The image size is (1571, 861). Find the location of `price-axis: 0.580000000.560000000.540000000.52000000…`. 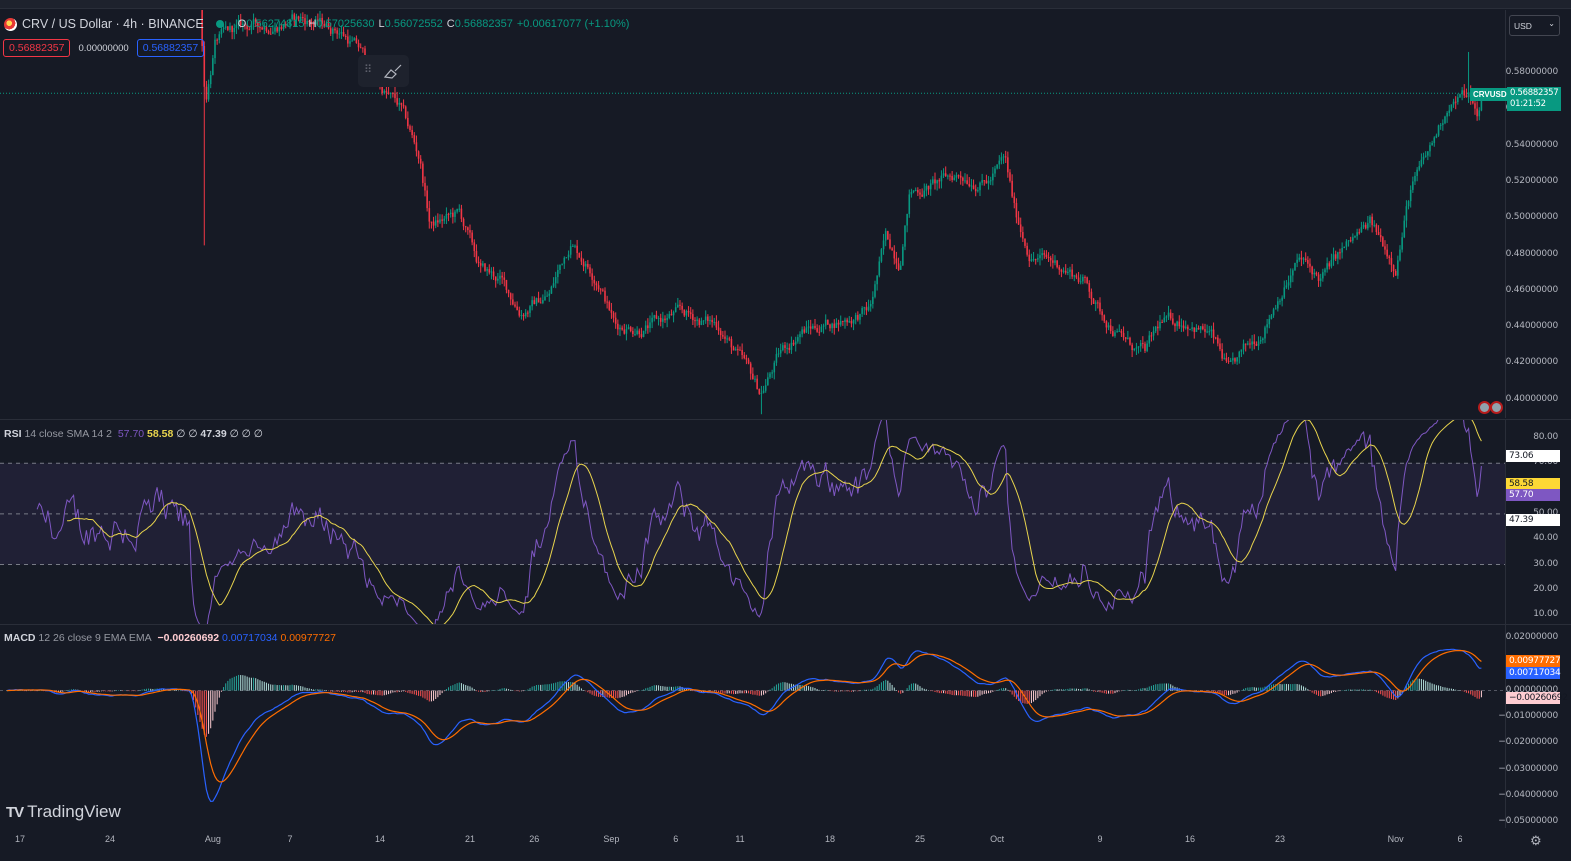

price-axis: 0.580000000.560000000.540000000.52000000… is located at coordinates (1538, 214).